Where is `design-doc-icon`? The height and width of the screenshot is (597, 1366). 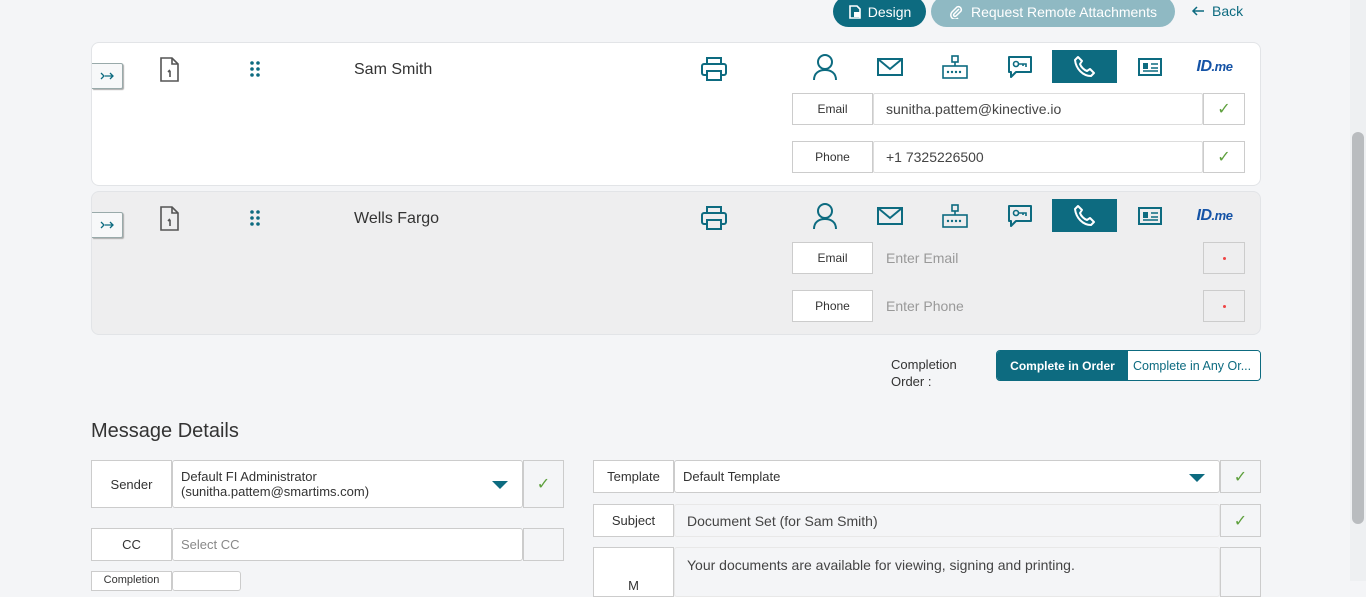 design-doc-icon is located at coordinates (854, 11).